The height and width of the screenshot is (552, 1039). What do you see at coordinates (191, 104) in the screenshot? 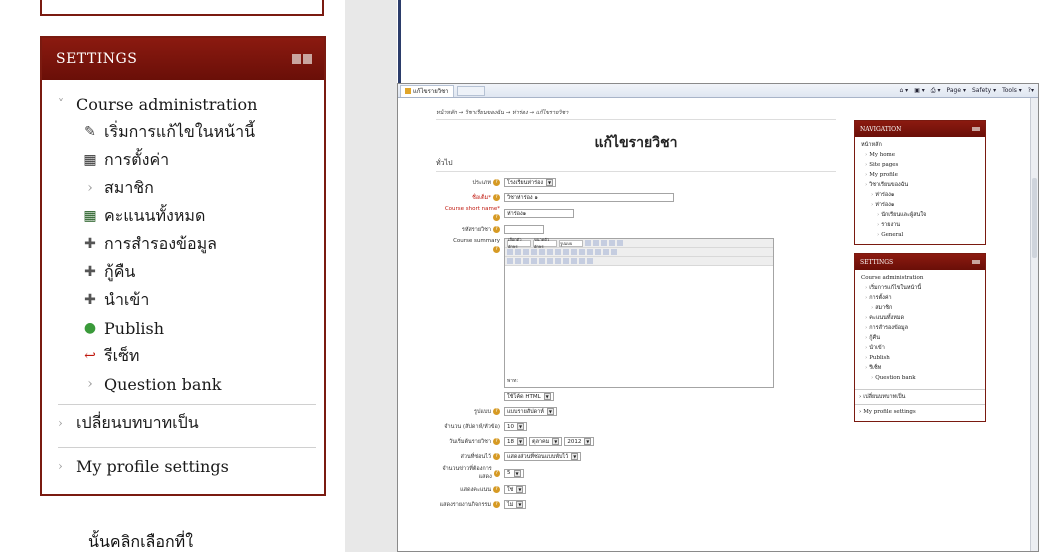
I see `course-administration-node: ˅ Course administration` at bounding box center [191, 104].